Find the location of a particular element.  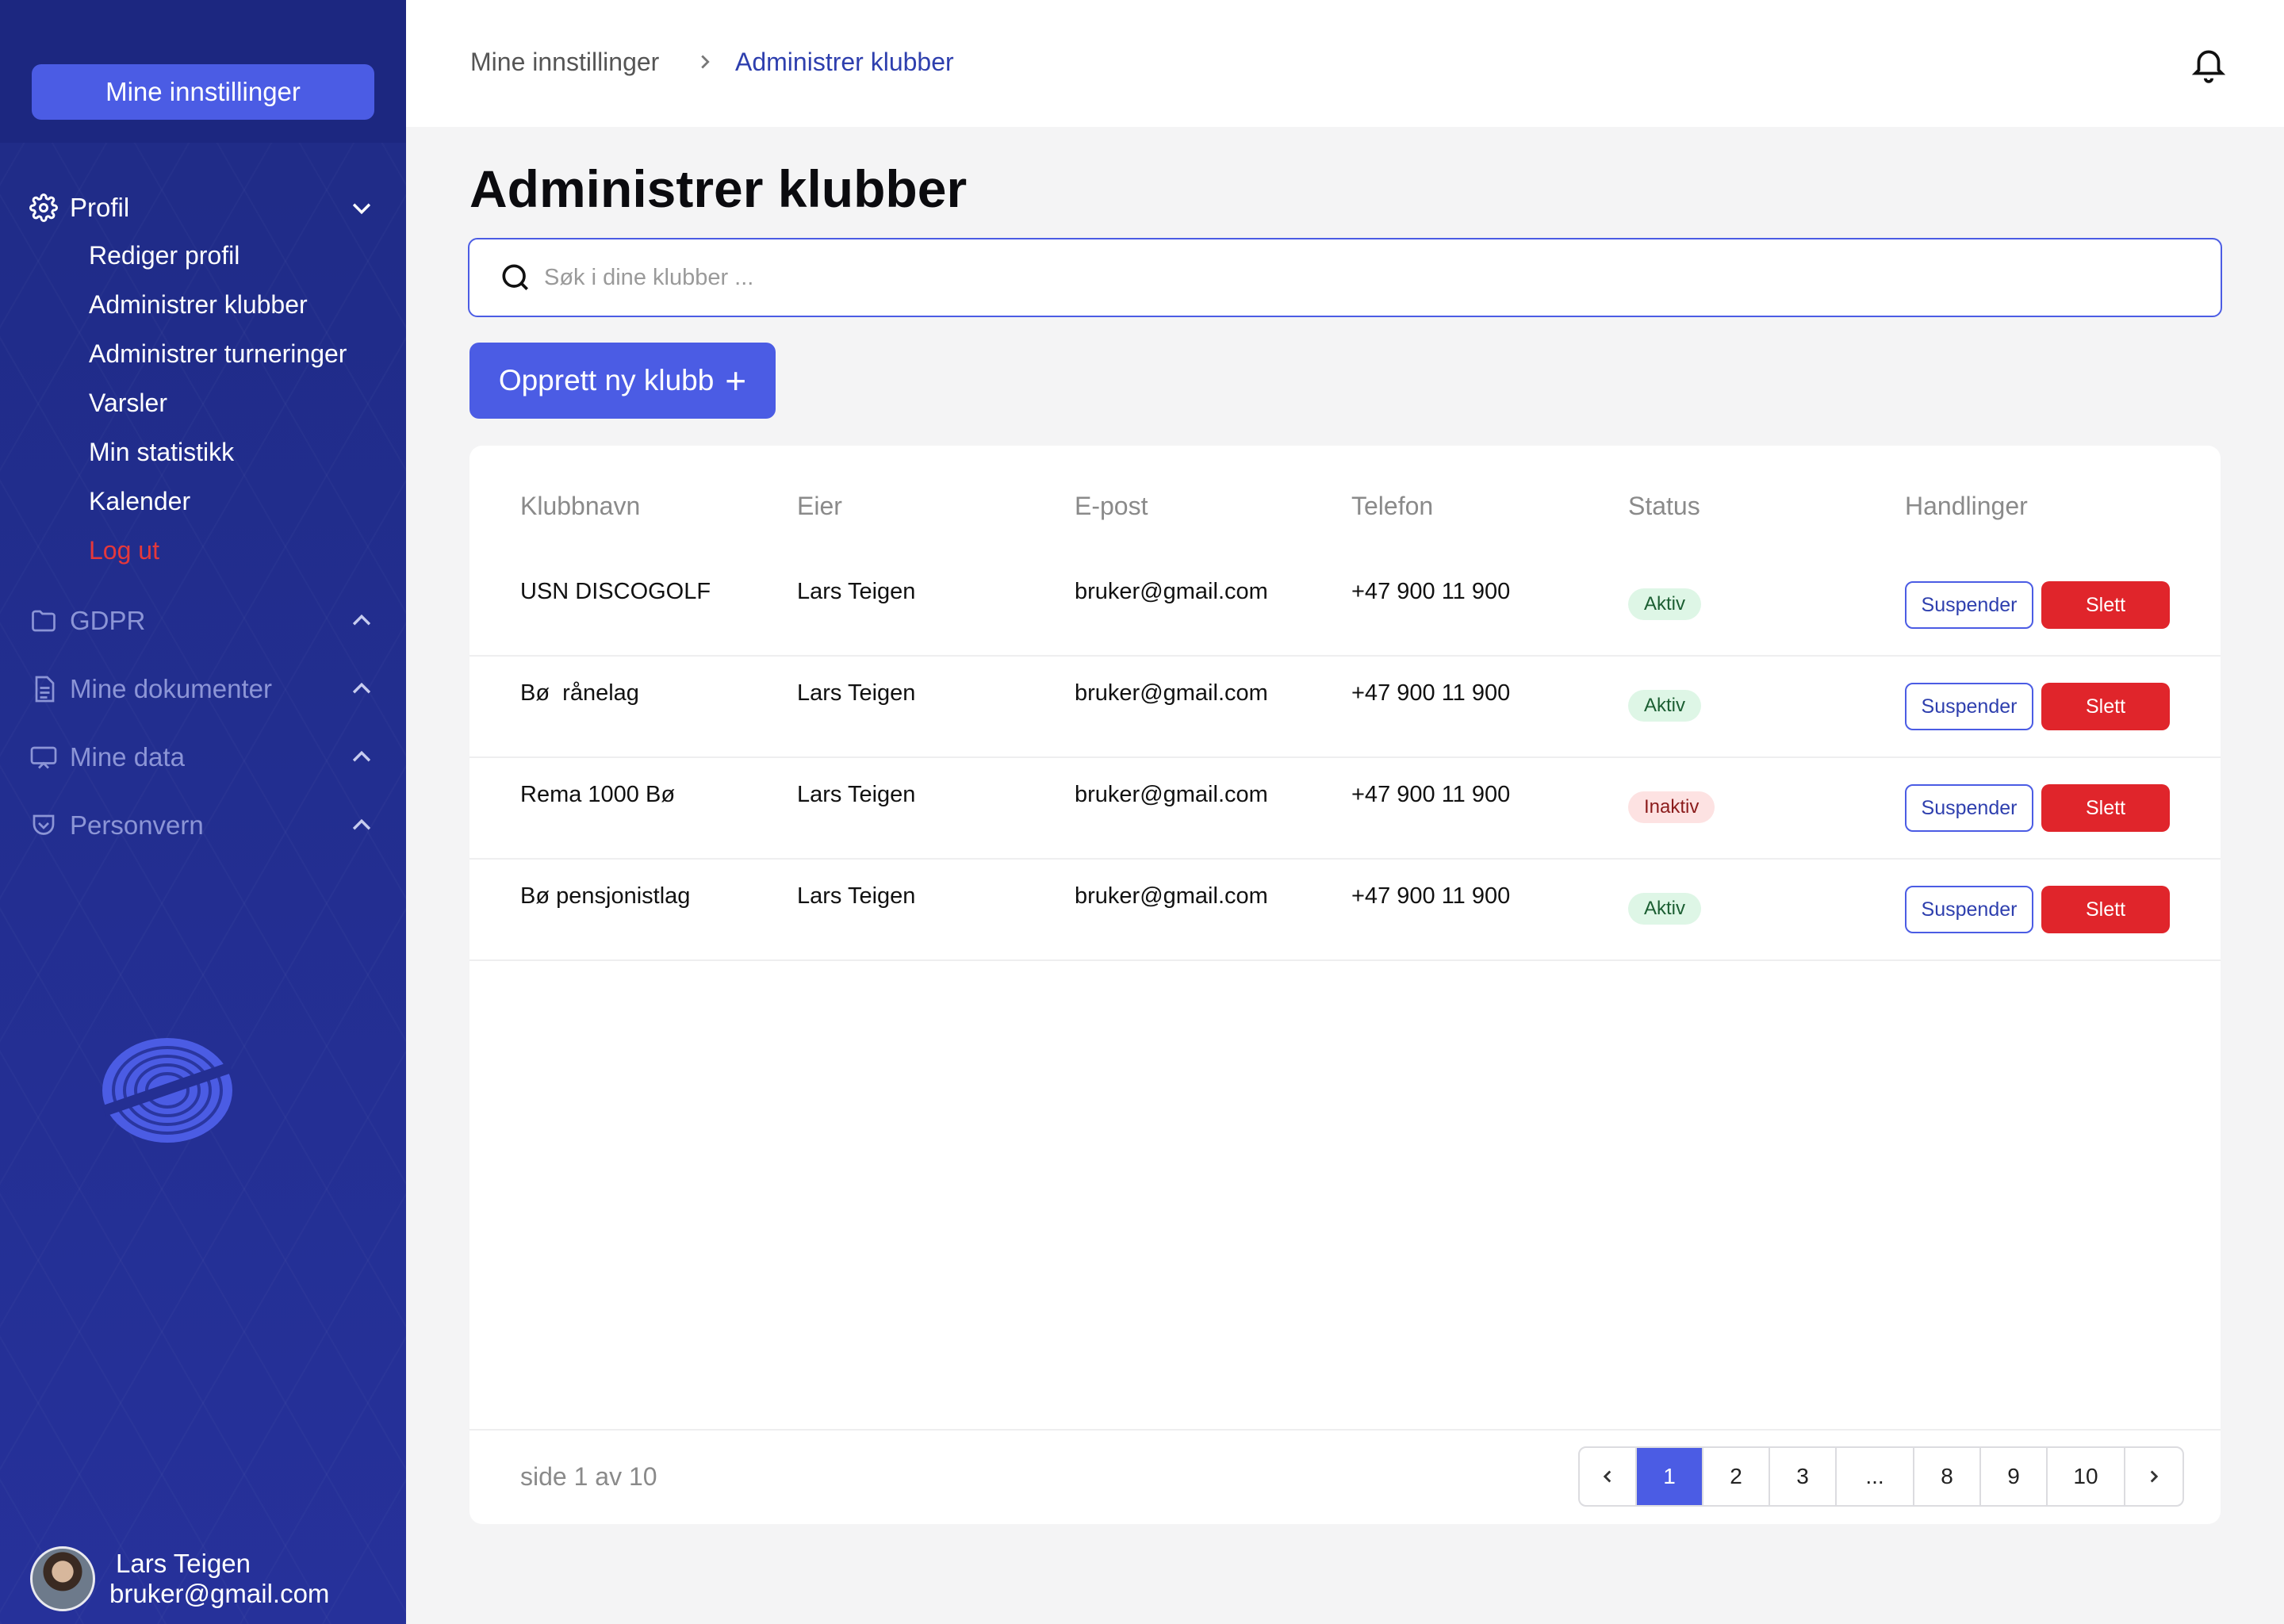

top-bar: Mine innstillinger Administrer klubber is located at coordinates (1345, 63).